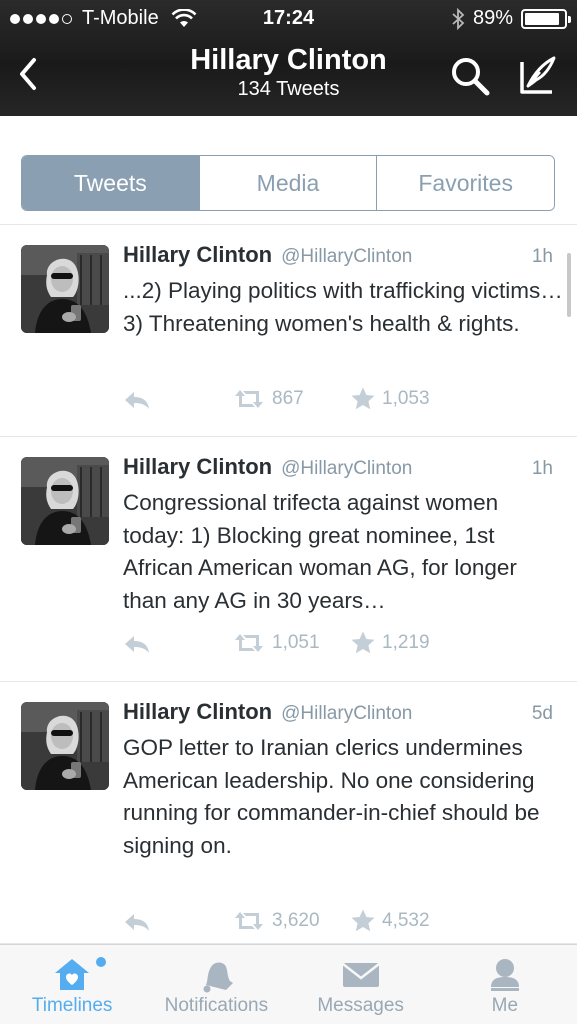 The image size is (577, 1024). I want to click on tweet-actions: 3,620 4,532, so click(288, 923).